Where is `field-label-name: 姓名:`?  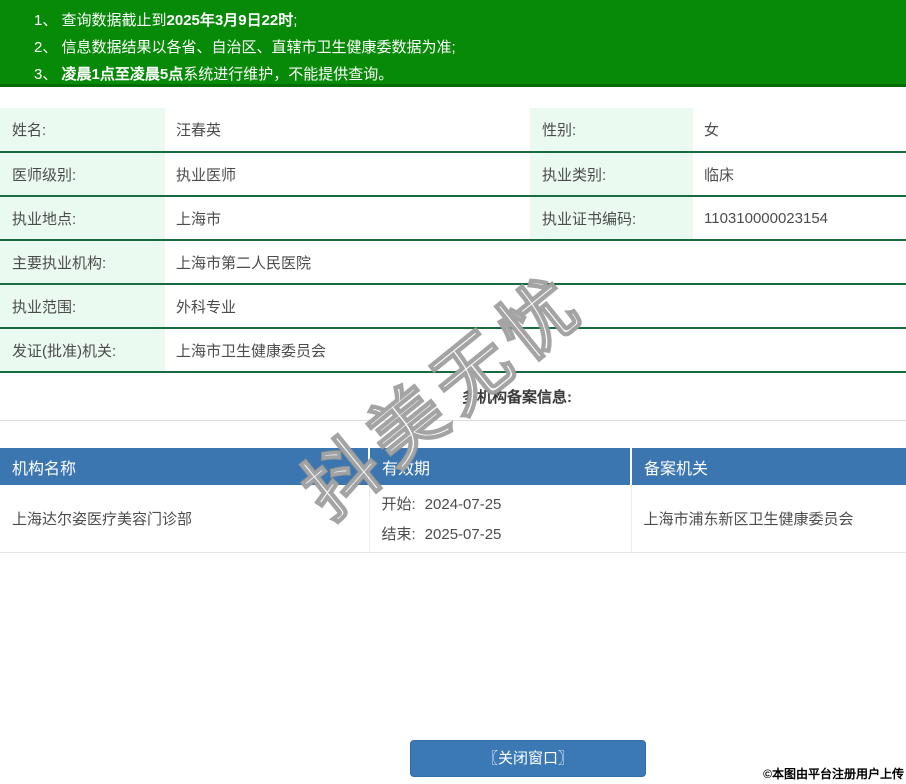 field-label-name: 姓名: is located at coordinates (82, 130).